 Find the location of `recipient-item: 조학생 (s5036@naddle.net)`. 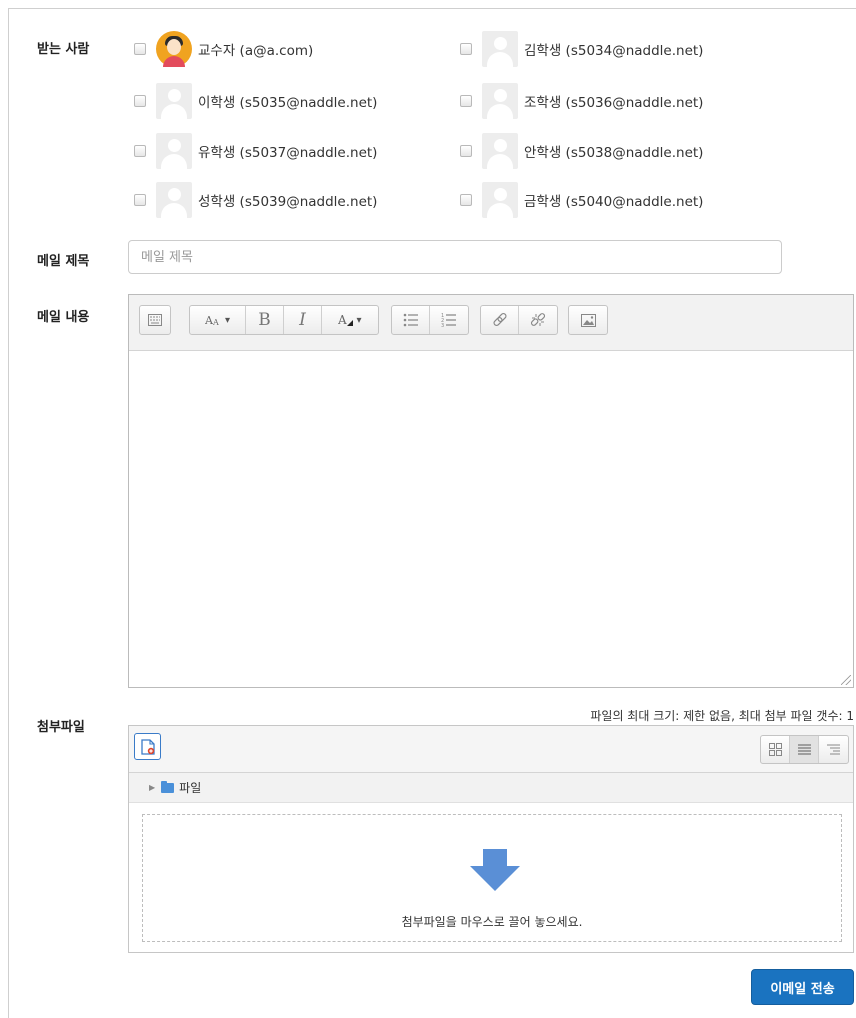

recipient-item: 조학생 (s5036@naddle.net) is located at coordinates (581, 101).